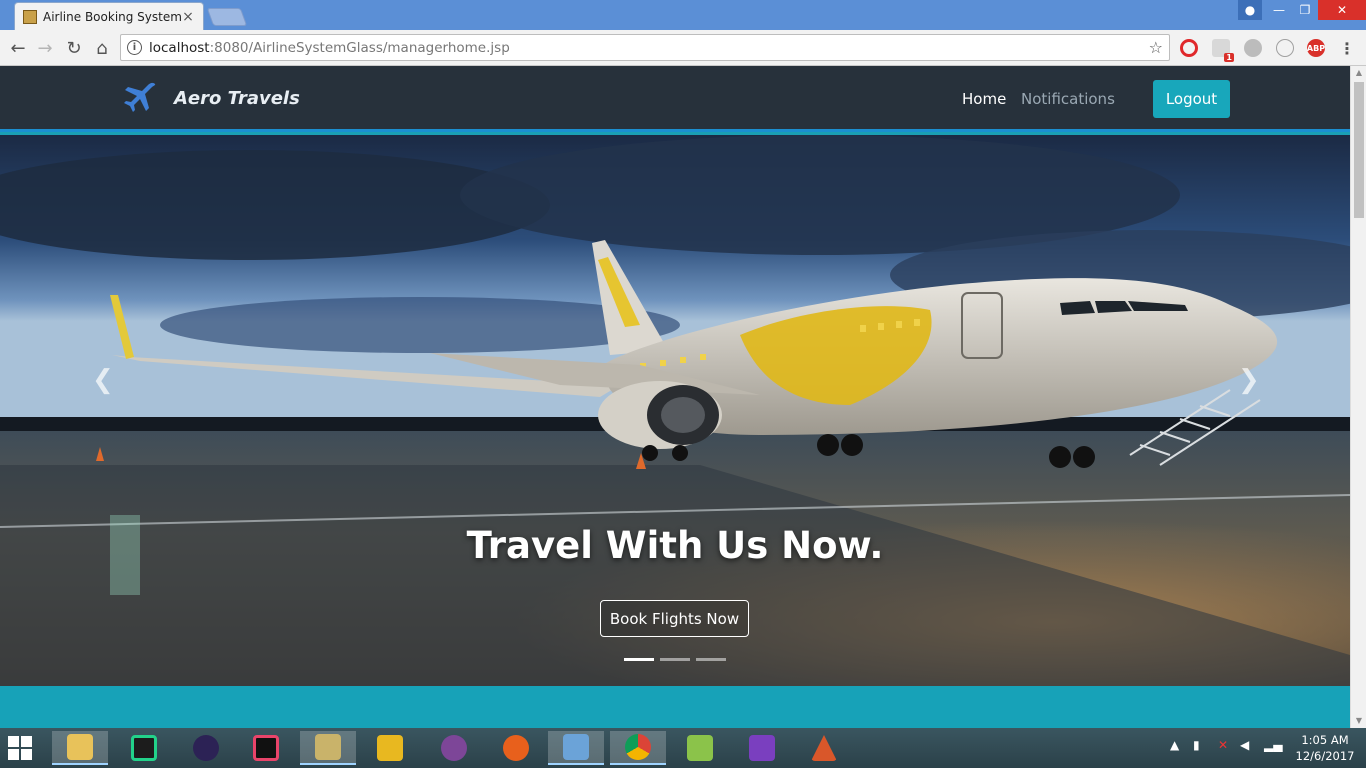 The height and width of the screenshot is (768, 1366). What do you see at coordinates (516, 748) in the screenshot?
I see `firefox-icon` at bounding box center [516, 748].